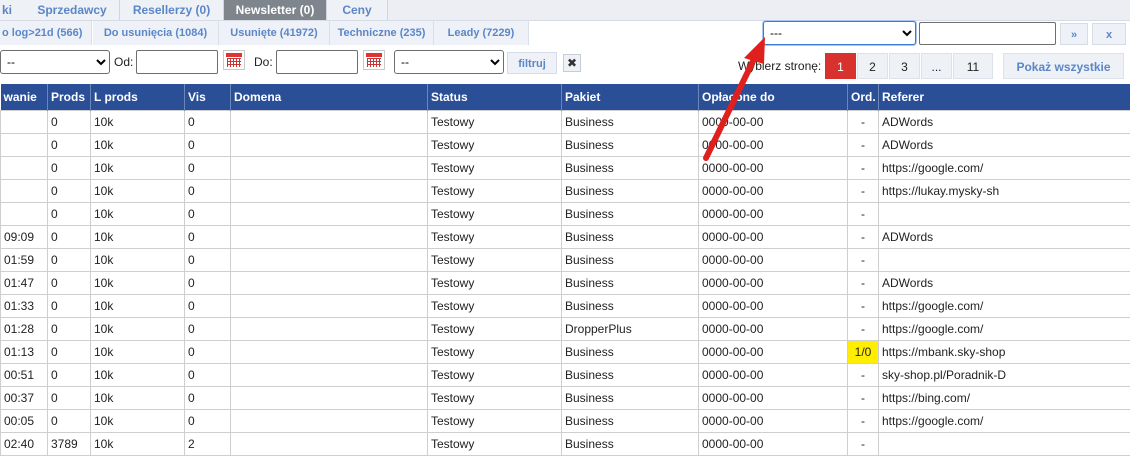  I want to click on top-right-select: ---, so click(839, 33).